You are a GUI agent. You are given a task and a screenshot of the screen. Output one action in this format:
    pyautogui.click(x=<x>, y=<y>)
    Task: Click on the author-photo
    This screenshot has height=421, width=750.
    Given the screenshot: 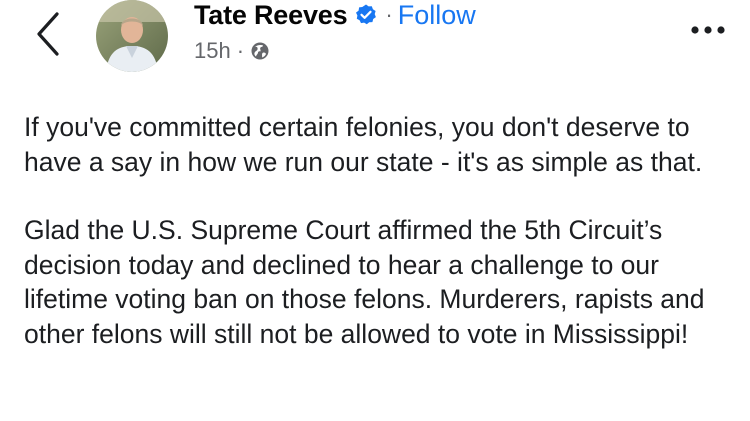 What is the action you would take?
    pyautogui.click(x=132, y=36)
    